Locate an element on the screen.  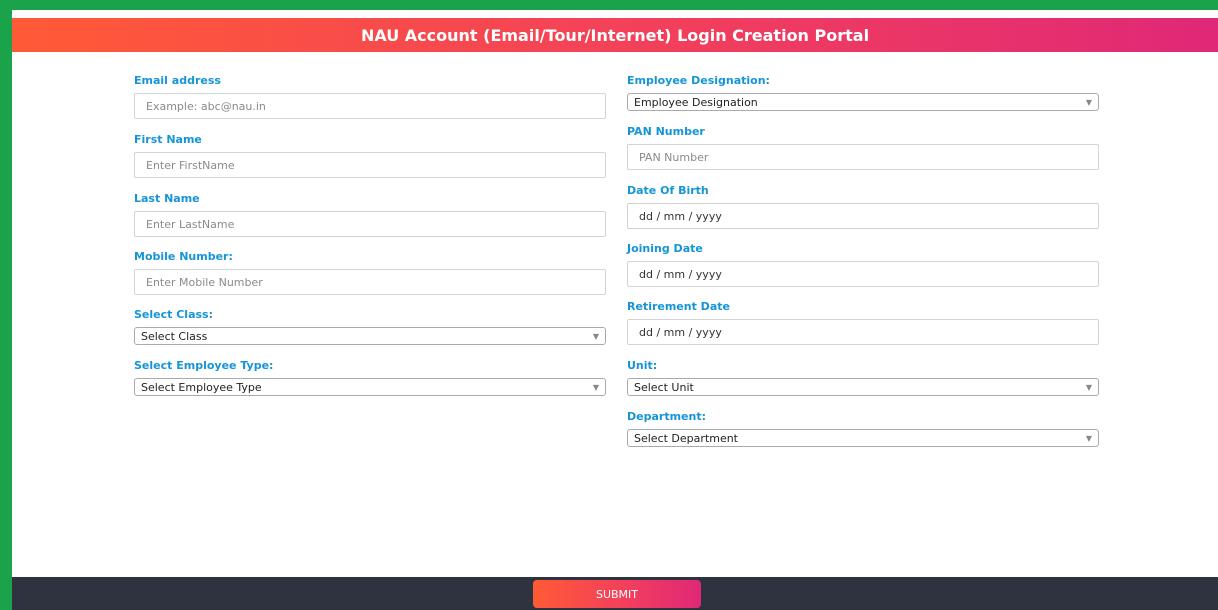
class-field-group: Select Class: Select Class ▼ is located at coordinates (370, 332).